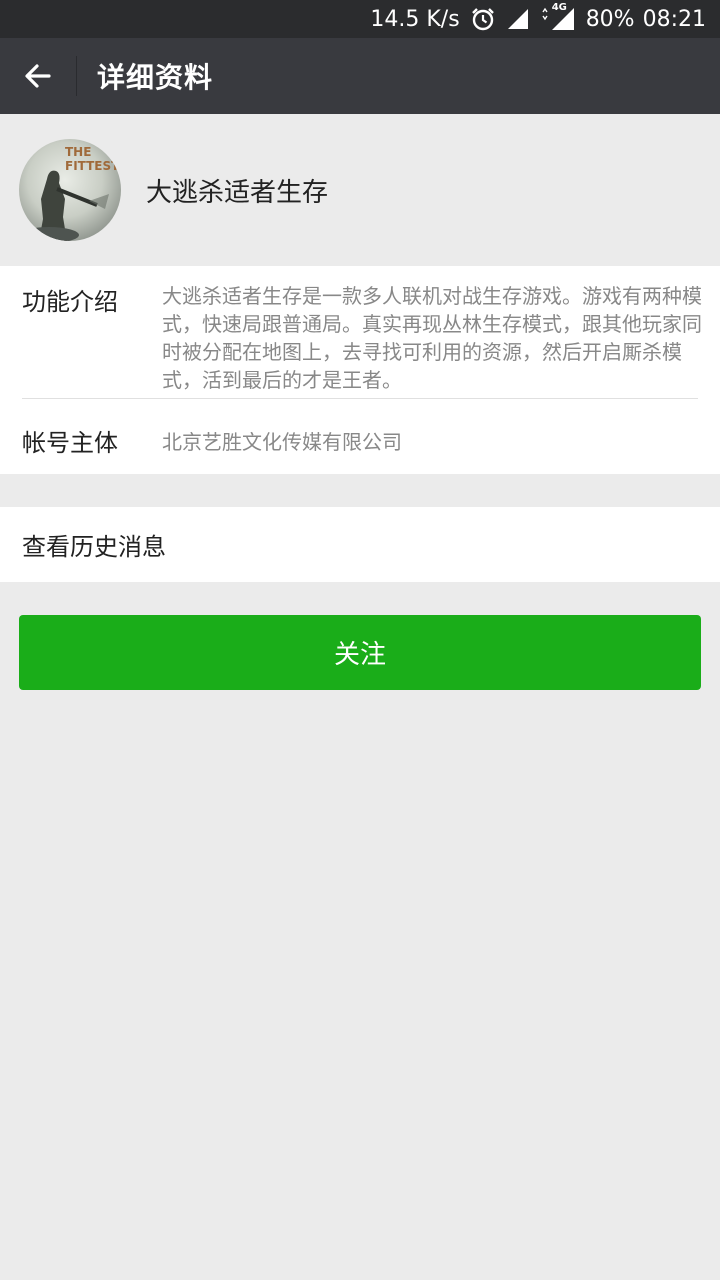 Image resolution: width=720 pixels, height=1280 pixels. What do you see at coordinates (674, 19) in the screenshot?
I see `clock-time: 08:21` at bounding box center [674, 19].